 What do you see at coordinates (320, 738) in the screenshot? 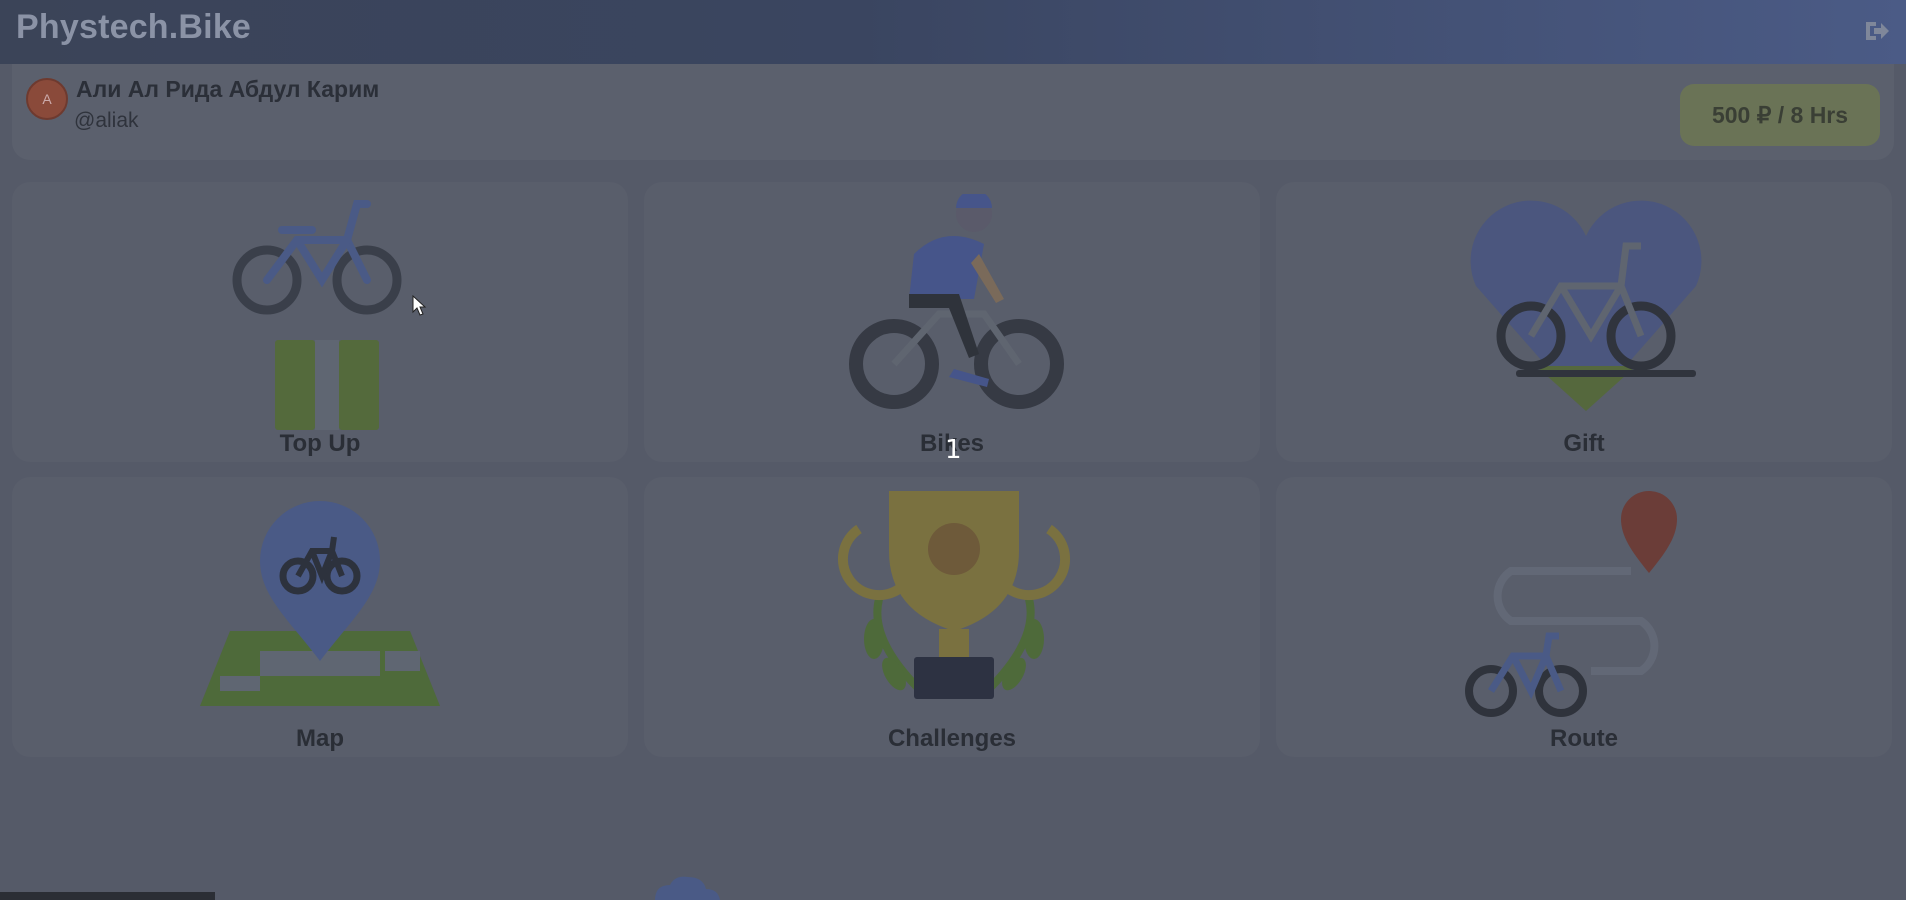
I see `tile-label: Map` at bounding box center [320, 738].